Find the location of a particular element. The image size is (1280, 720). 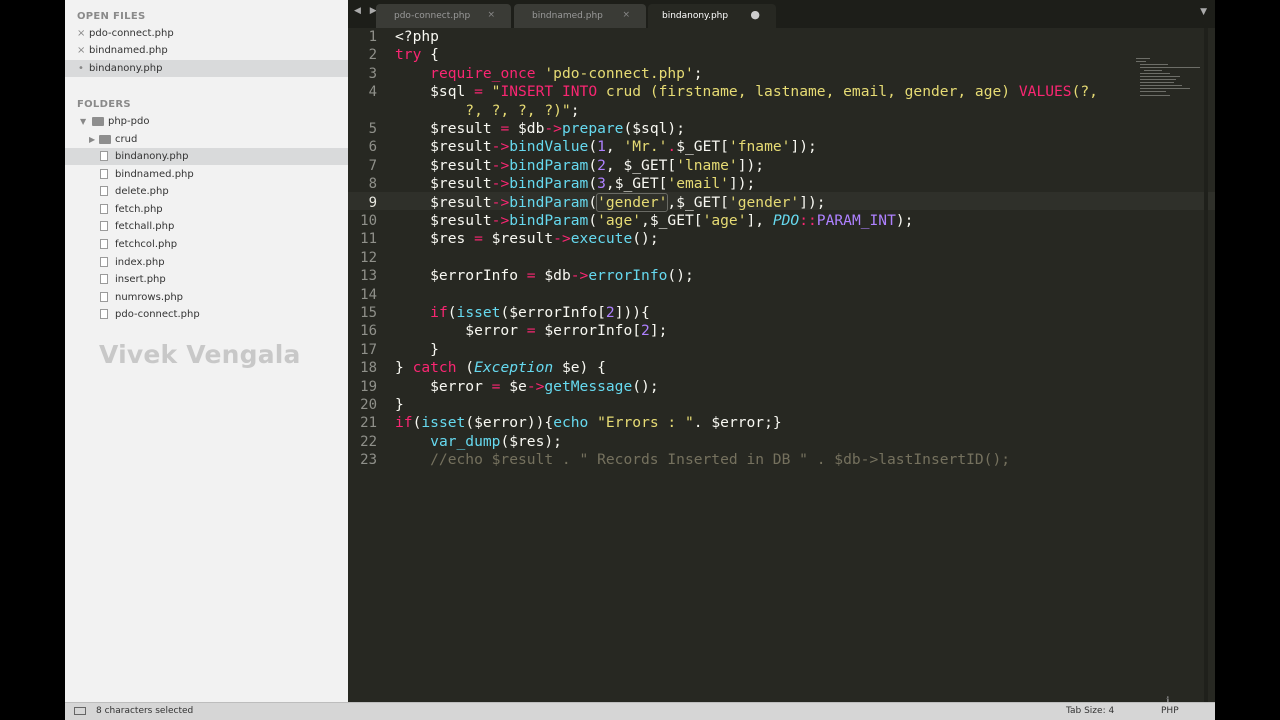

code-line: <?php is located at coordinates (417, 37).